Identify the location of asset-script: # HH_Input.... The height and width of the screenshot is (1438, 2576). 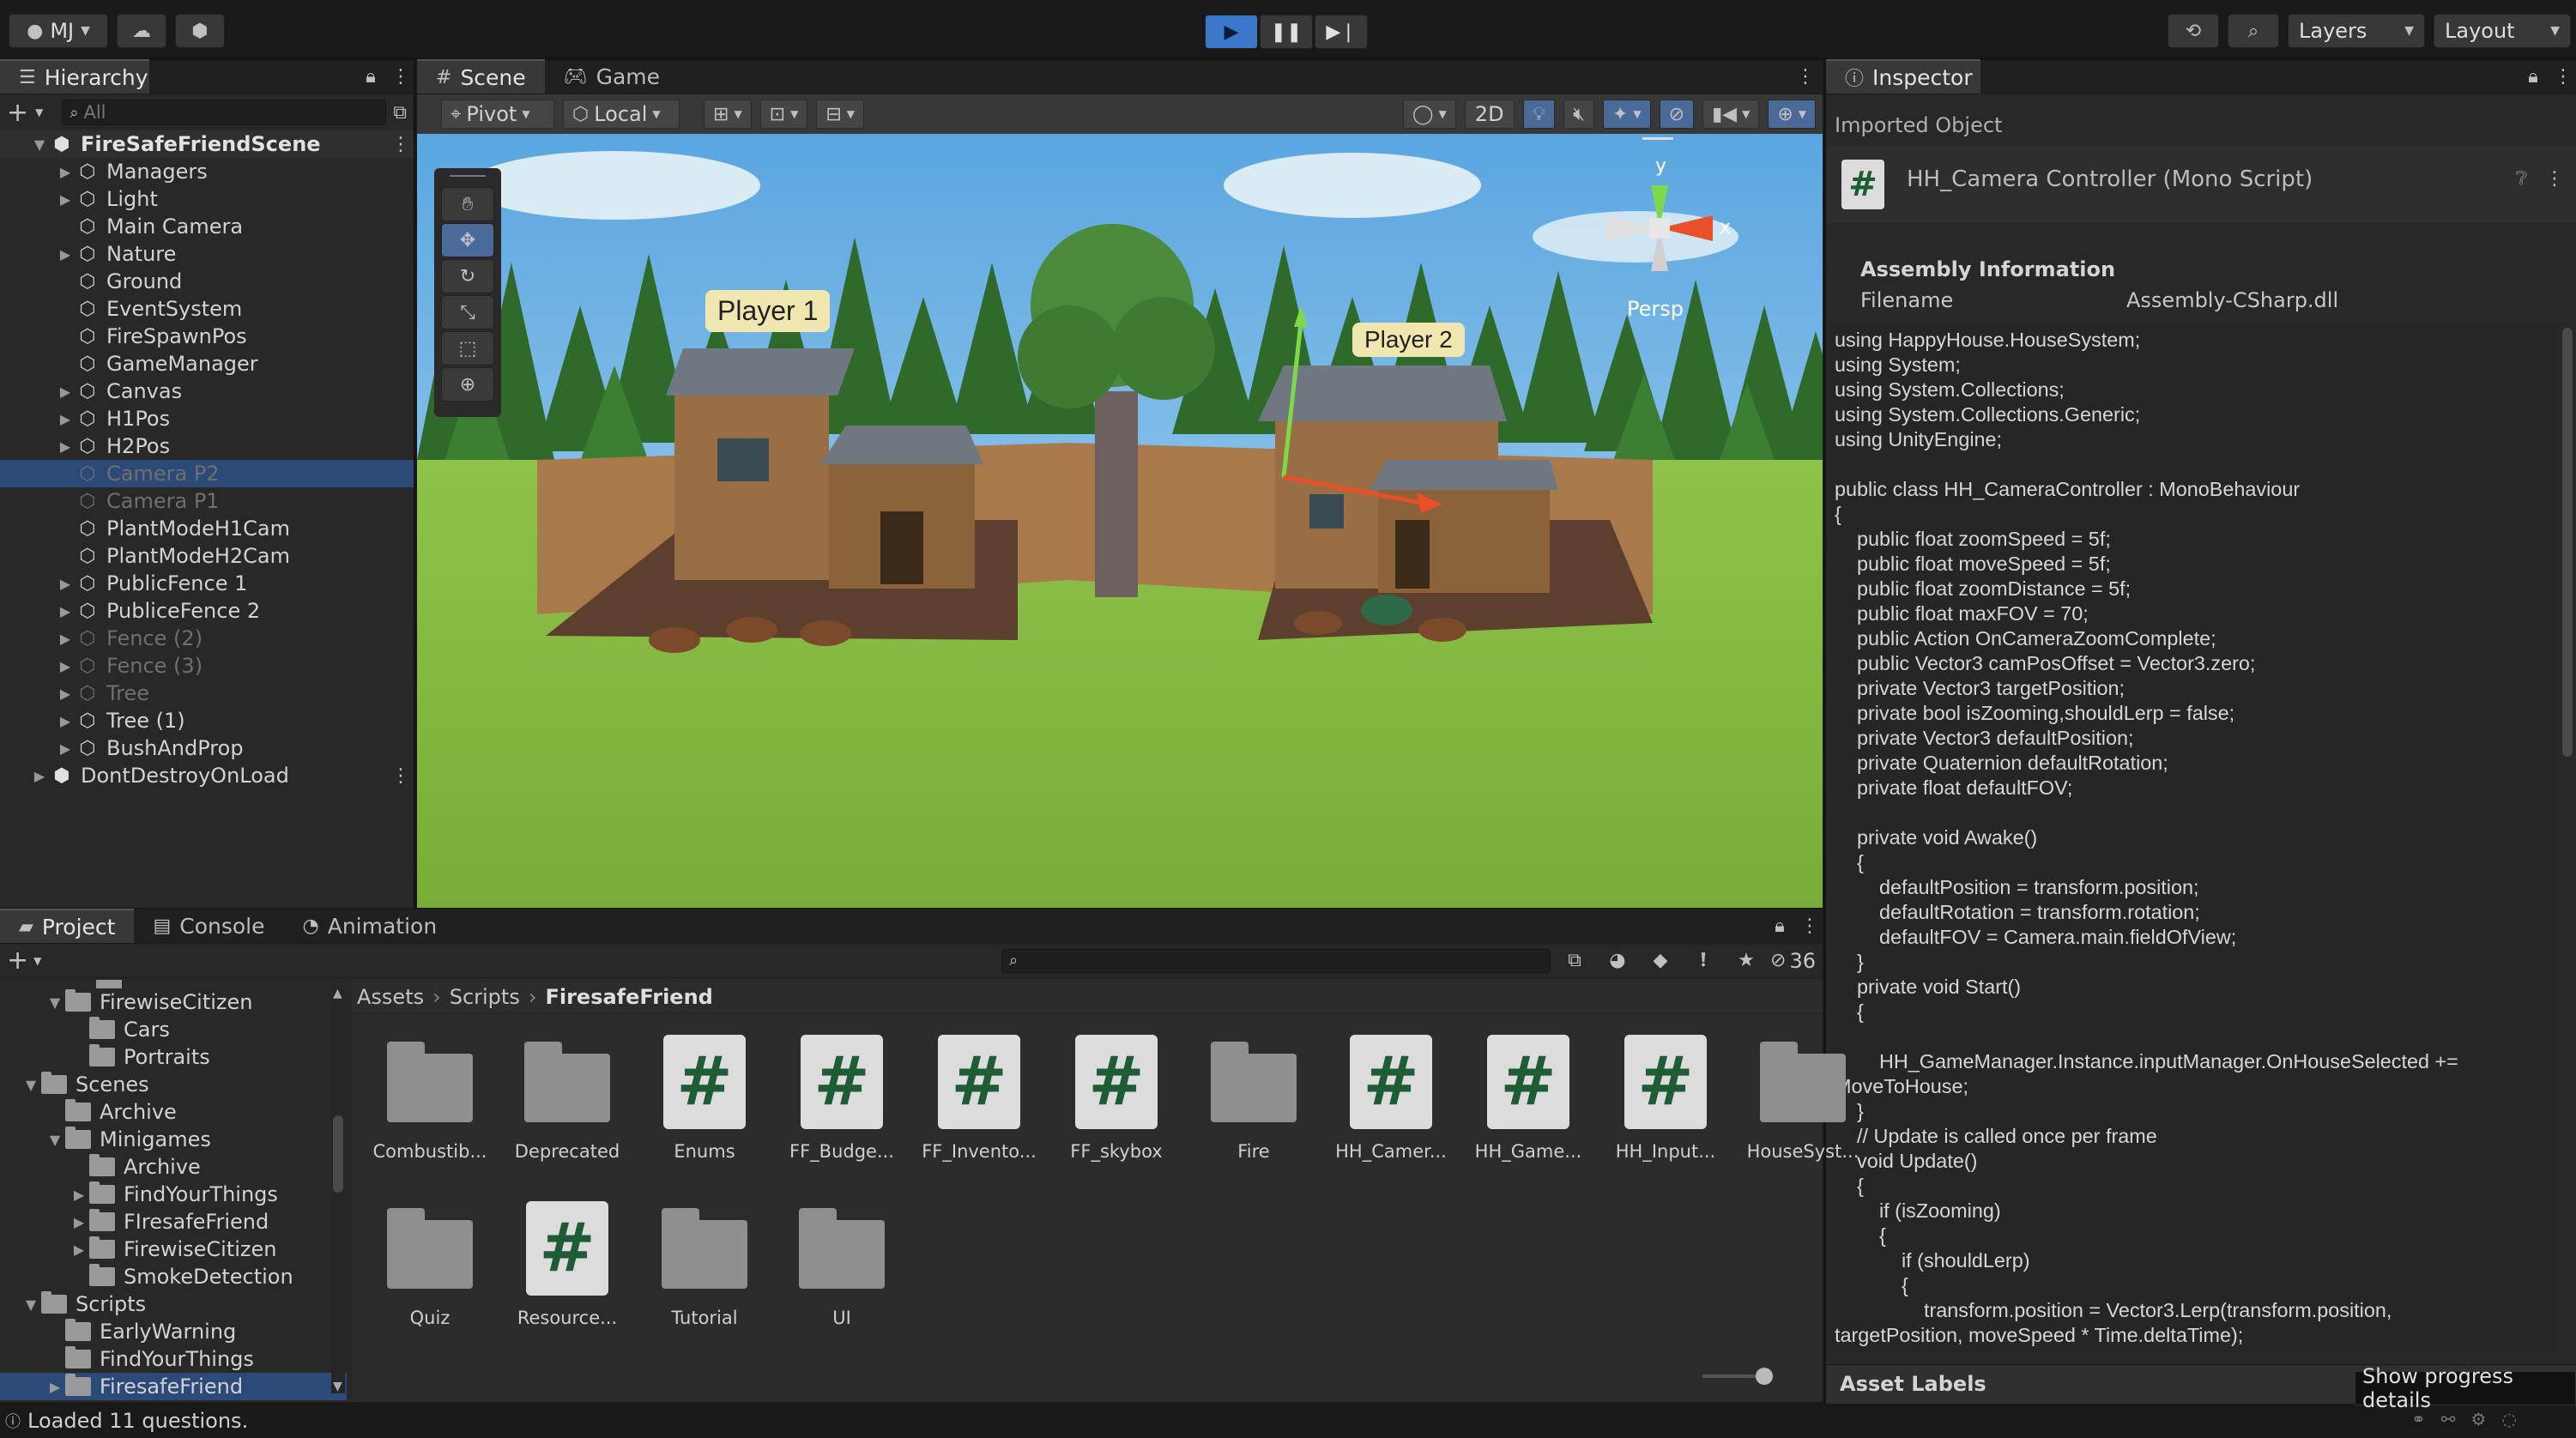
(1665, 1098).